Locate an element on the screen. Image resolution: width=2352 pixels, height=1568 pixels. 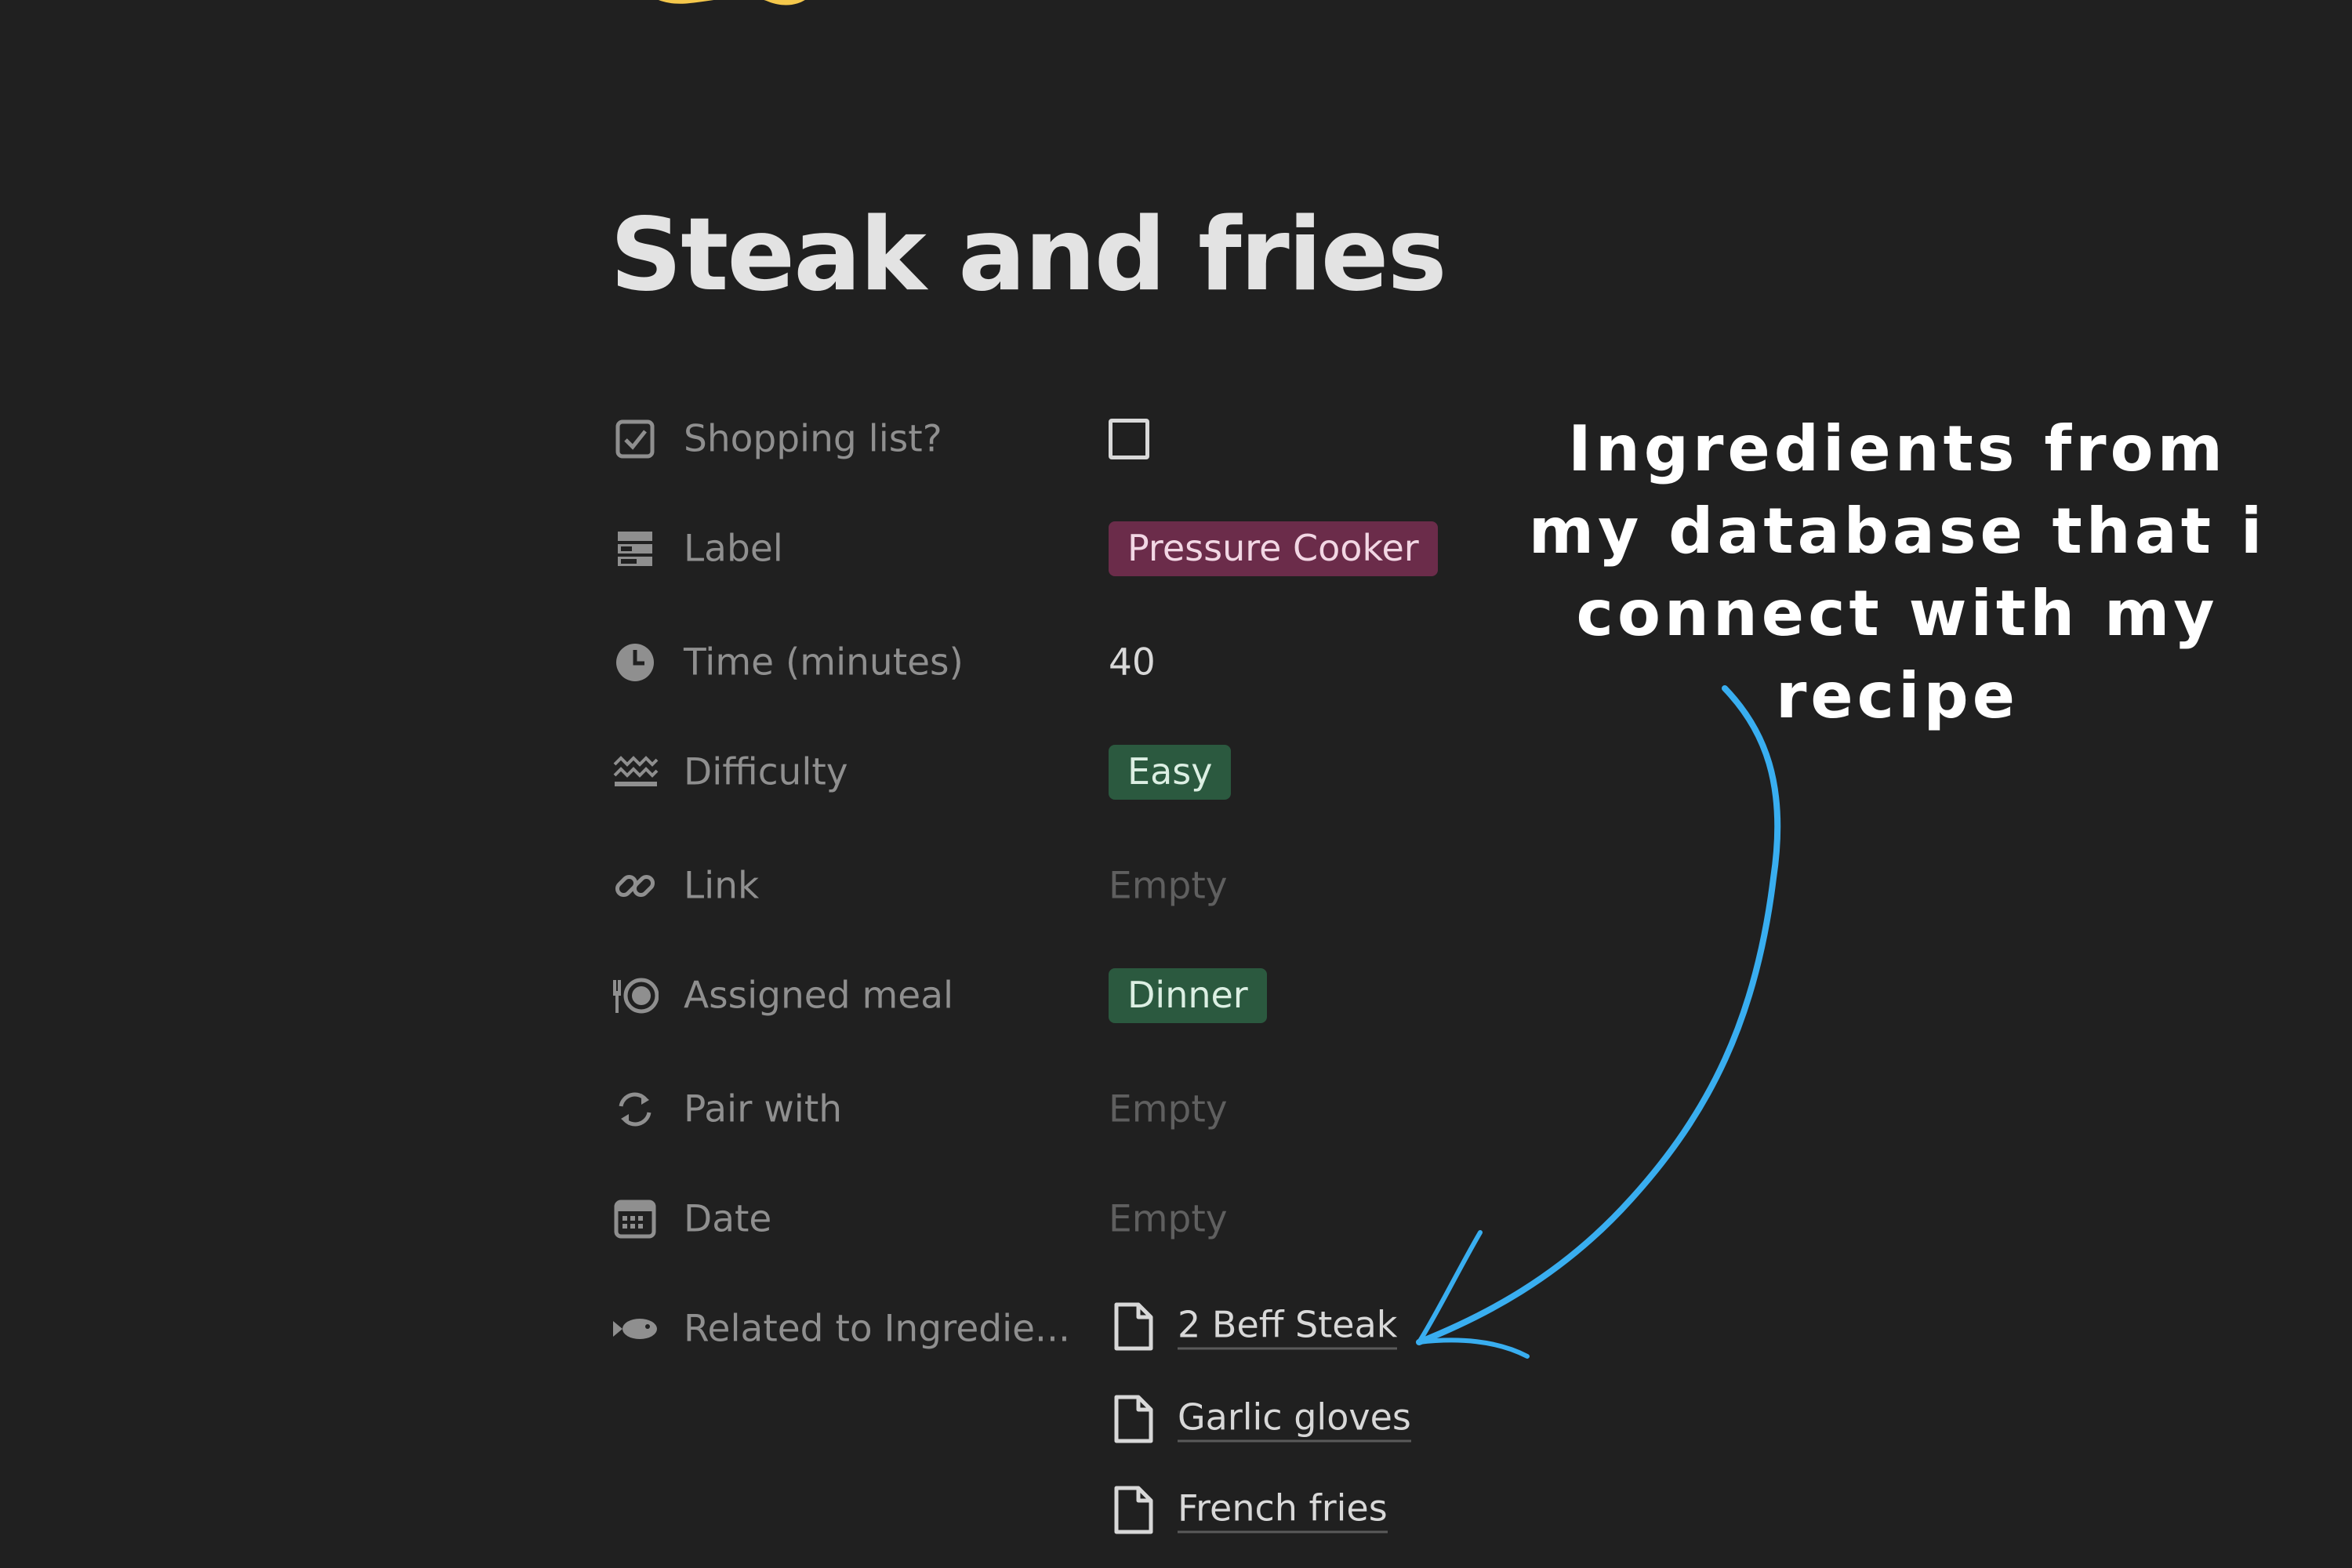
property-label: Pair with is located at coordinates (763, 1109).